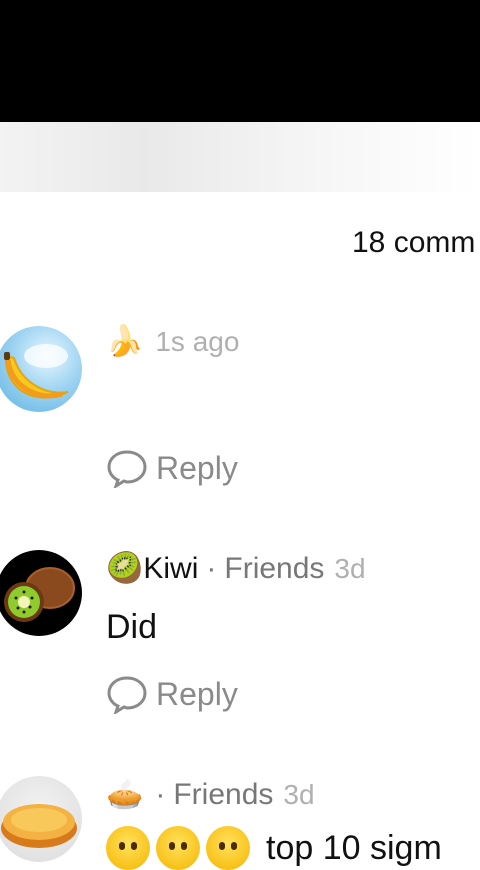 The image size is (480, 870). I want to click on kiwi-icon, so click(39, 594).